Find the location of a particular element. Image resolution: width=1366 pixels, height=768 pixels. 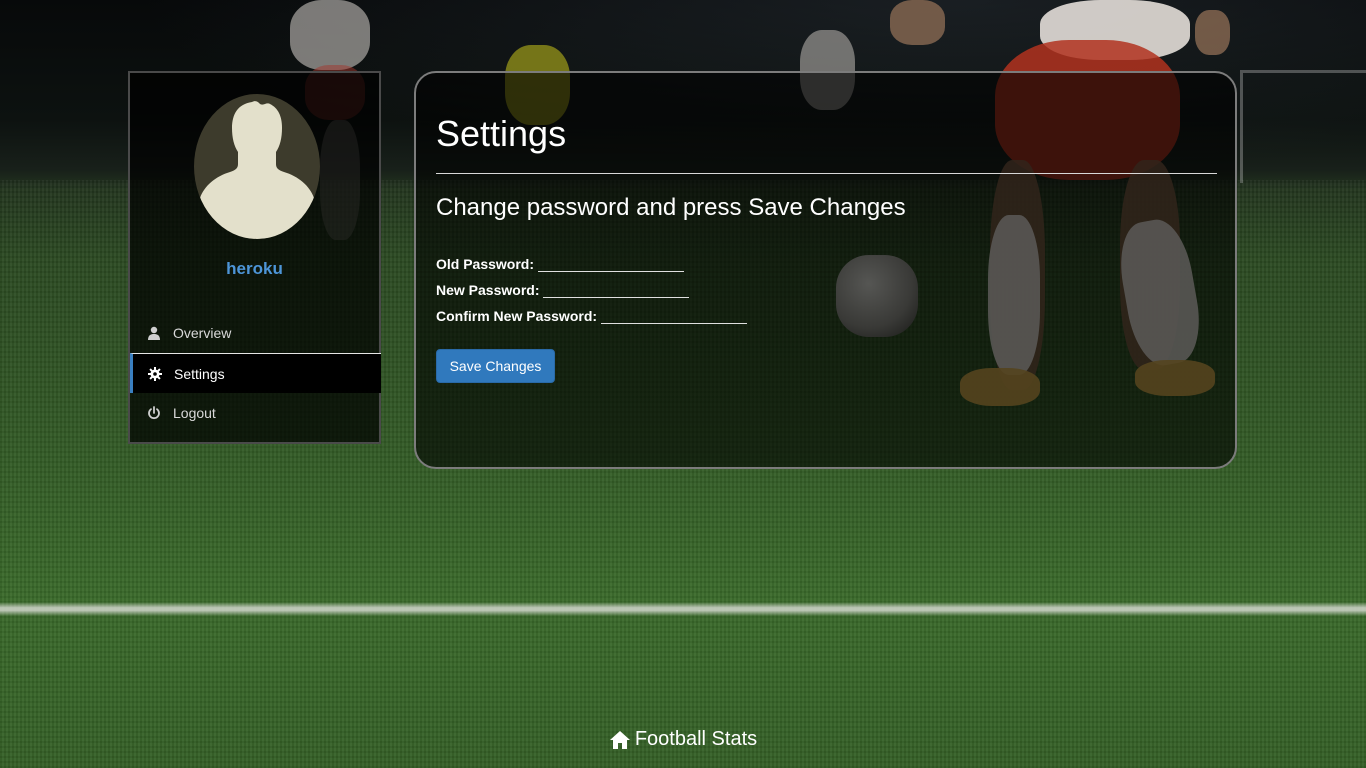

new-password-field is located at coordinates (616, 288).